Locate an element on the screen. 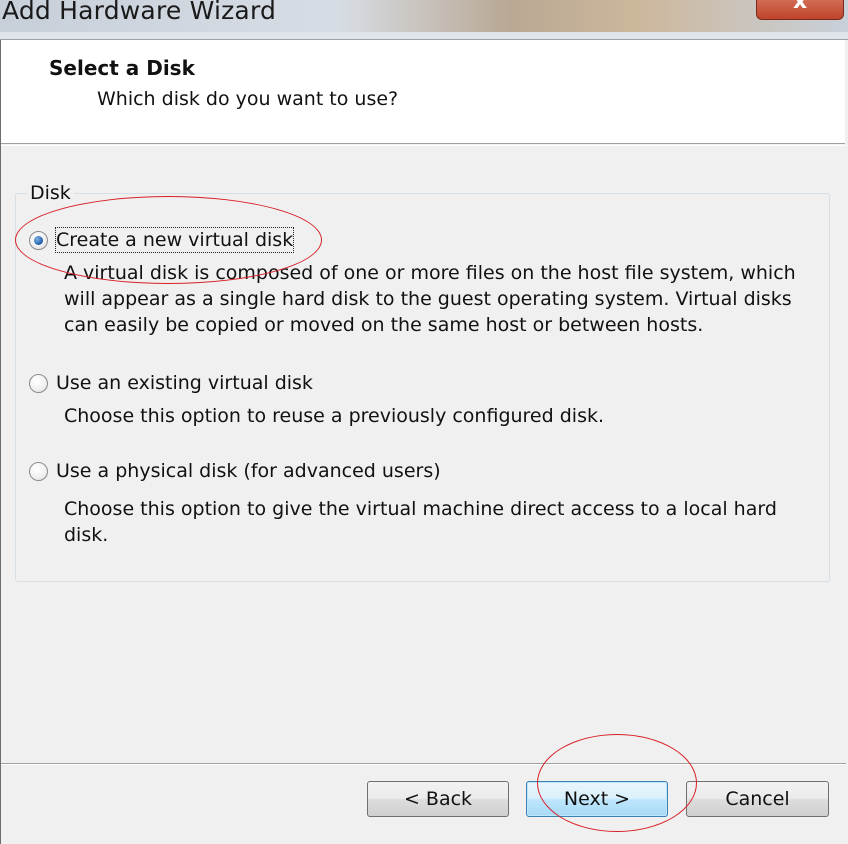 The height and width of the screenshot is (844, 848). radio-label-create-new-disk: Create a new virtual disk is located at coordinates (174, 240).